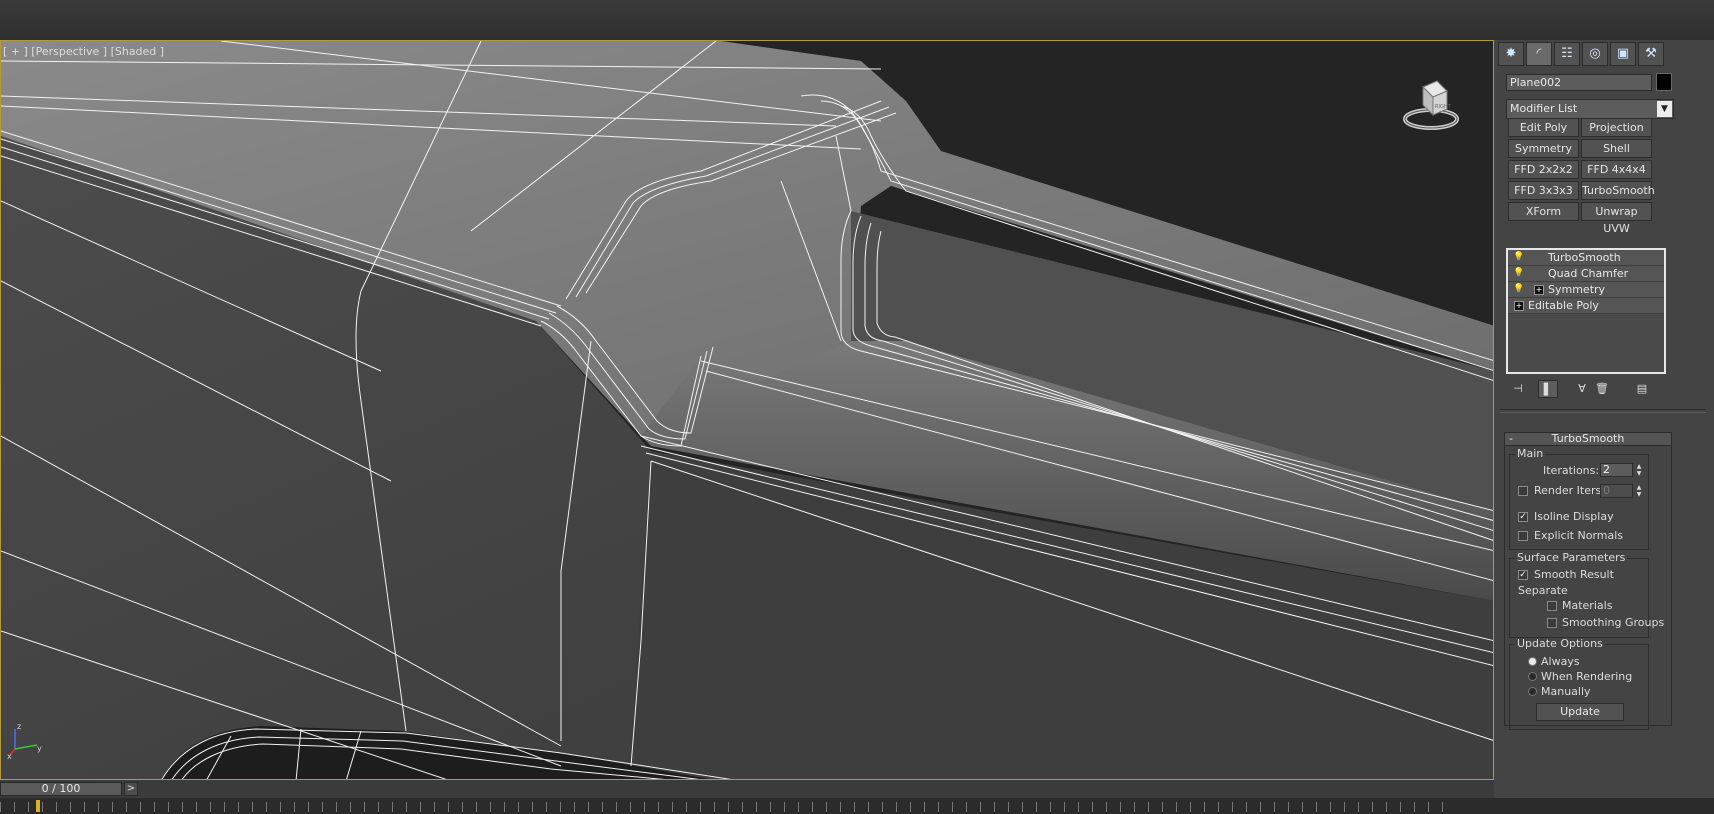 The image size is (1714, 814). Describe the element at coordinates (1587, 605) in the screenshot. I see `materials-label: Materials` at that location.